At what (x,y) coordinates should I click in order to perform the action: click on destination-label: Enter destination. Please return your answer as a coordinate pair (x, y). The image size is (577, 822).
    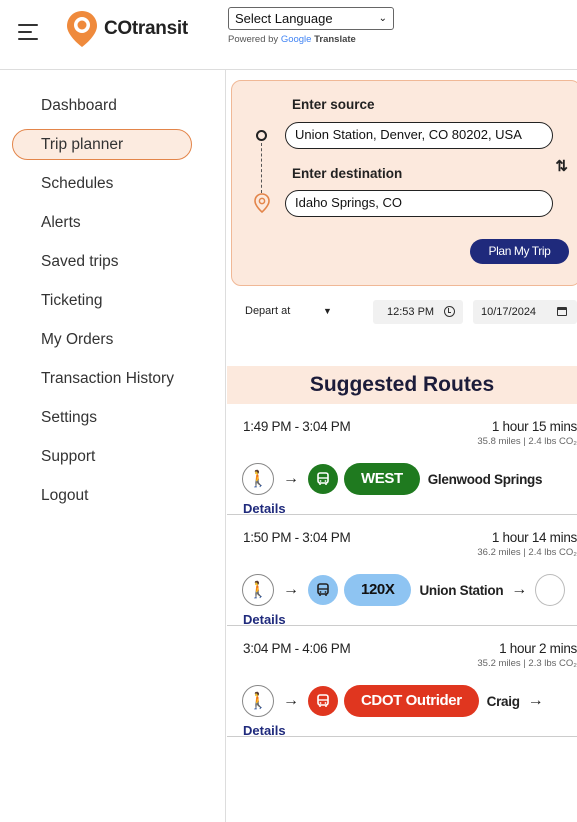
    Looking at the image, I should click on (347, 173).